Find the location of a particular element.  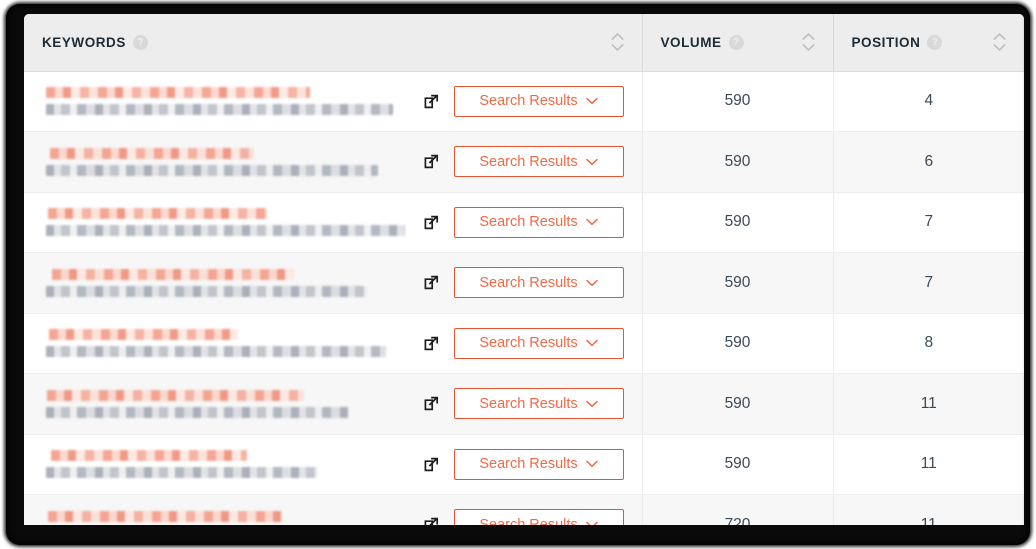

help-icon-volume: ? is located at coordinates (736, 42).